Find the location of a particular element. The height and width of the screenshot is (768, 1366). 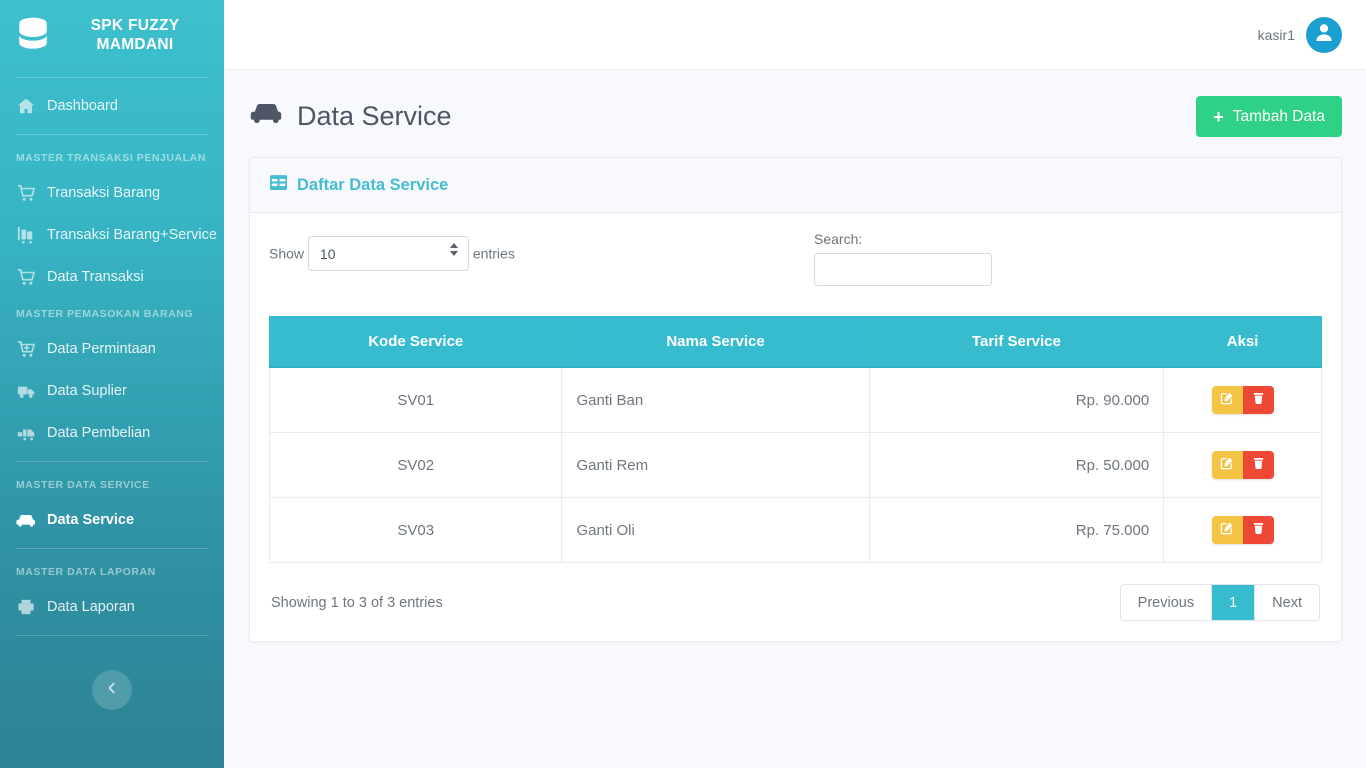

column-header-tarif-service: Tarif Service is located at coordinates (1016, 342).